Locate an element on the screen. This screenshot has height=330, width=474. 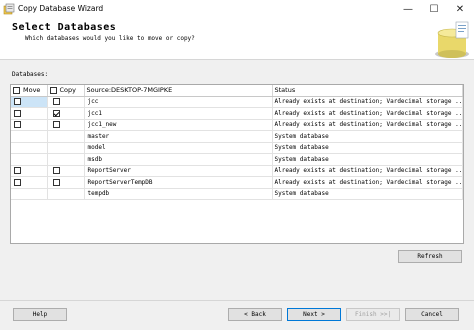
move-header-label: Move is located at coordinates (32, 90).